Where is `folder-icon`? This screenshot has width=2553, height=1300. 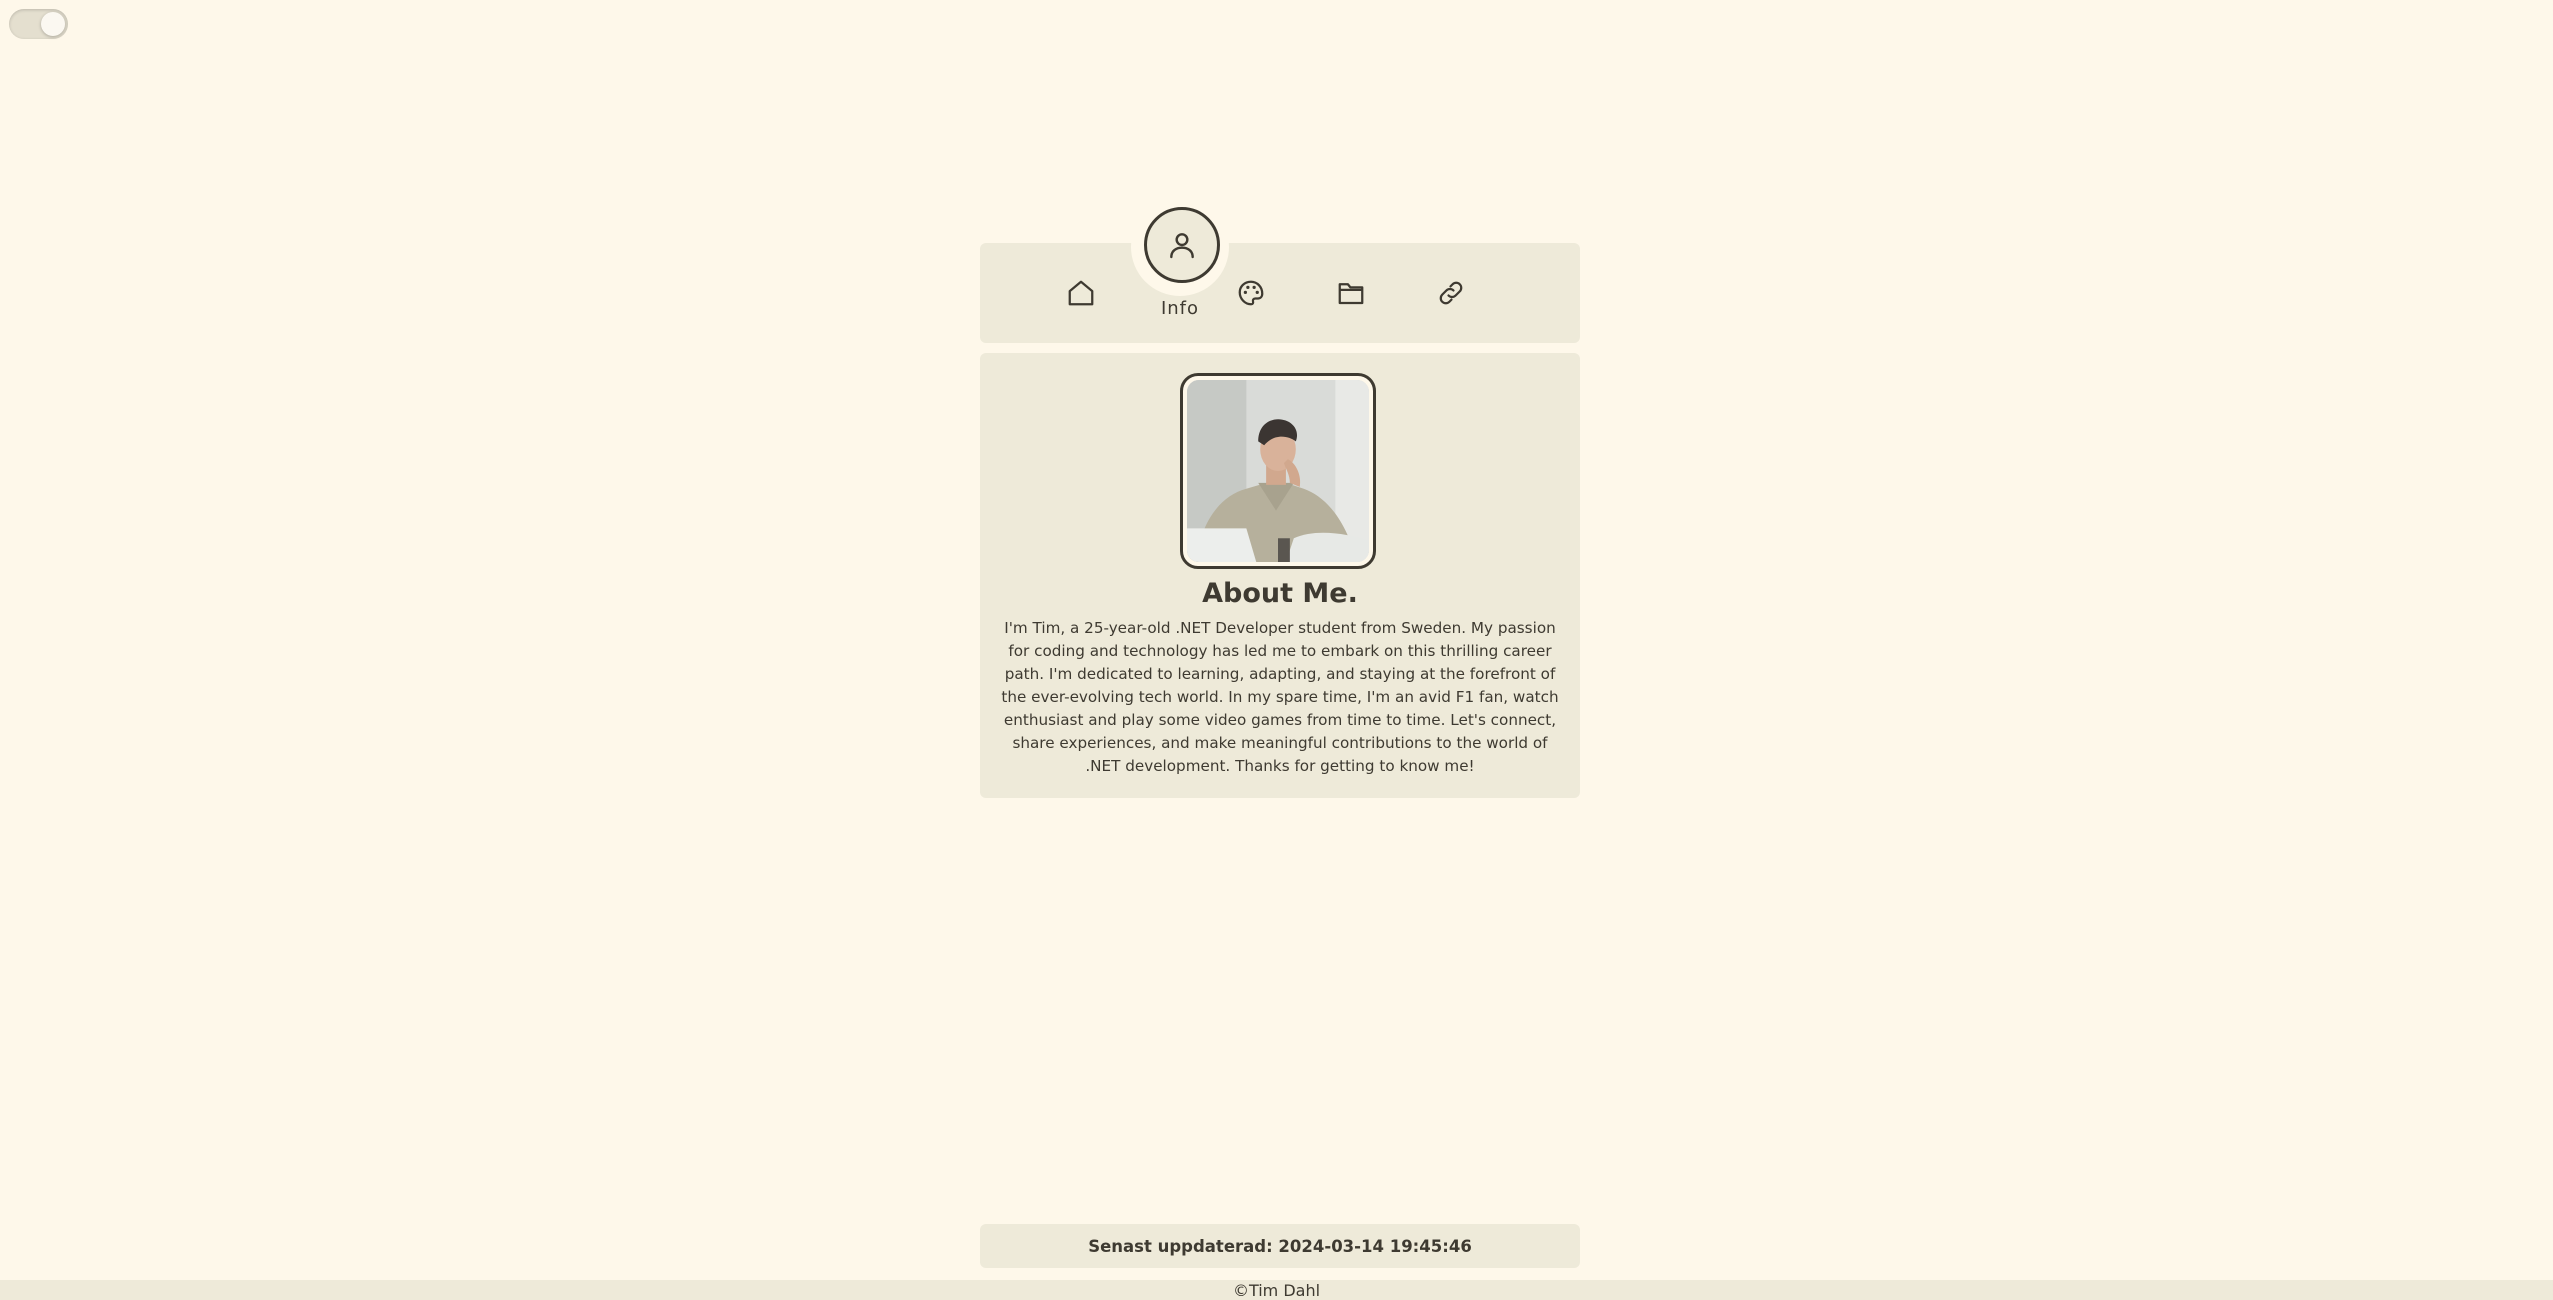
folder-icon is located at coordinates (1351, 294).